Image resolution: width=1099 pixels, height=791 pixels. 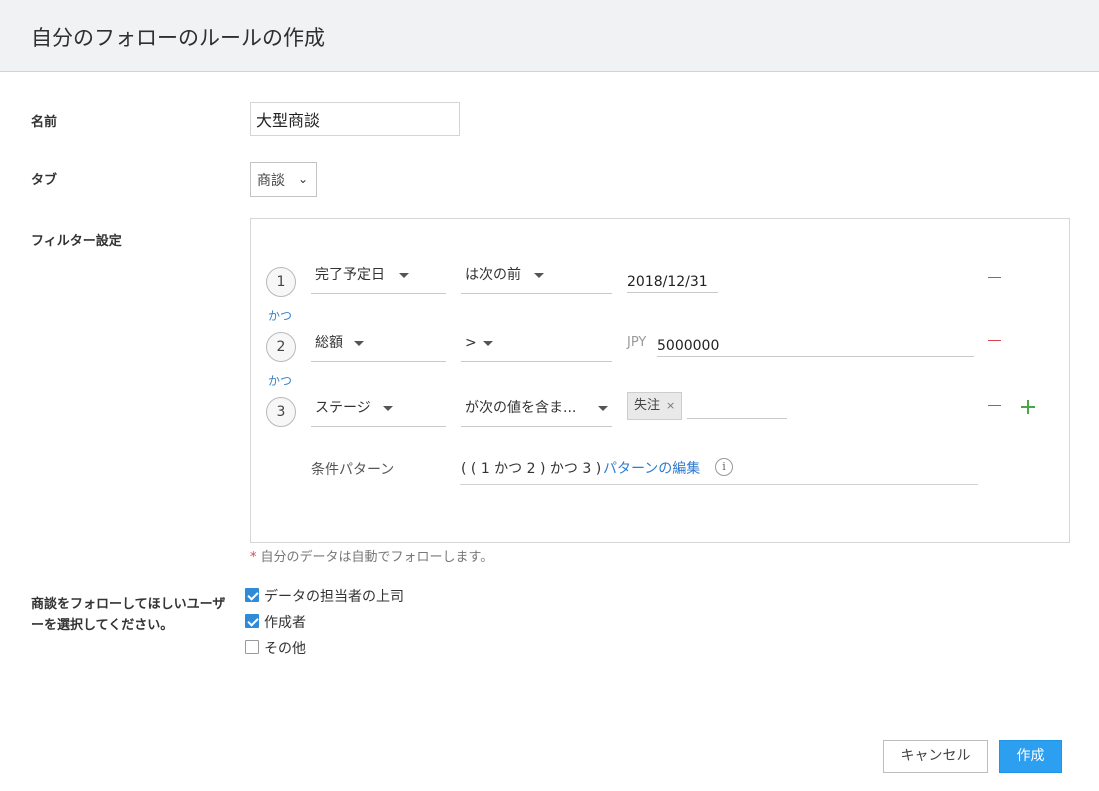 What do you see at coordinates (128, 615) in the screenshot?
I see `followers-label: 商談をフォローしてほしいユーザーを選択してください。` at bounding box center [128, 615].